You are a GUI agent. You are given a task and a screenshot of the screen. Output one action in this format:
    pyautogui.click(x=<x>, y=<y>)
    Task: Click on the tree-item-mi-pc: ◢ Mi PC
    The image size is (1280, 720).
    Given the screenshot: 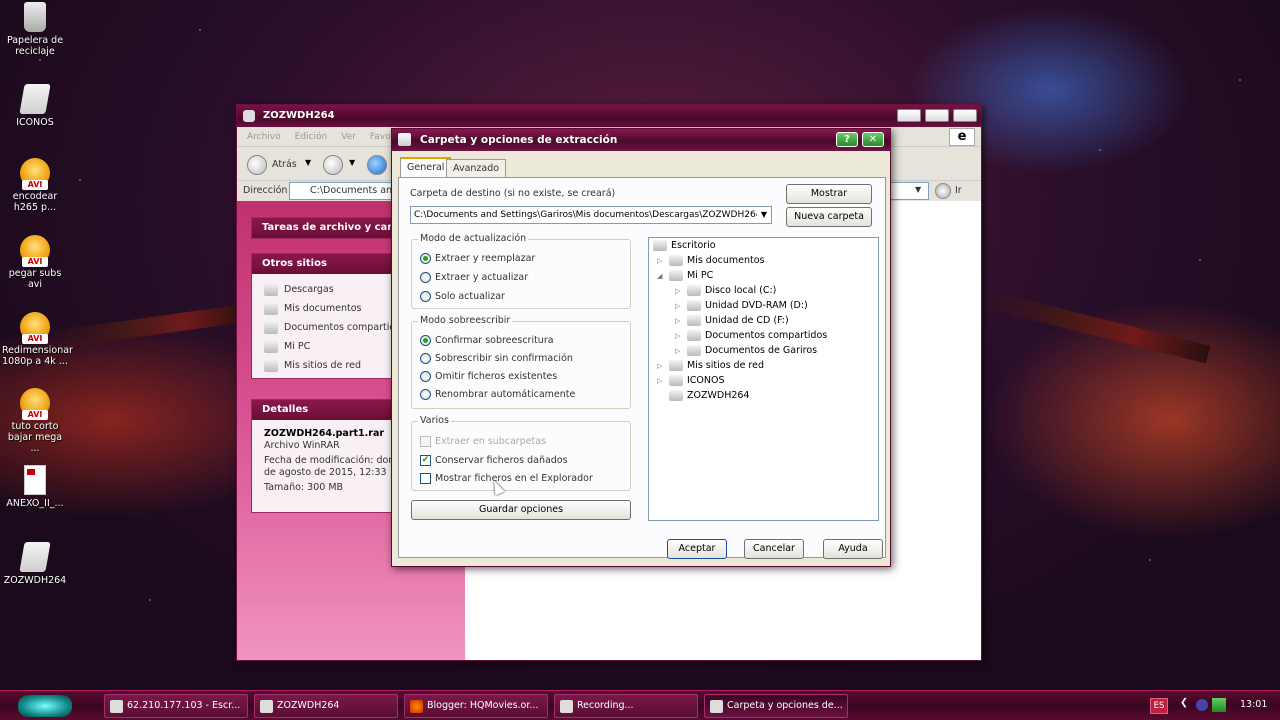 What is the action you would take?
    pyautogui.click(x=685, y=275)
    